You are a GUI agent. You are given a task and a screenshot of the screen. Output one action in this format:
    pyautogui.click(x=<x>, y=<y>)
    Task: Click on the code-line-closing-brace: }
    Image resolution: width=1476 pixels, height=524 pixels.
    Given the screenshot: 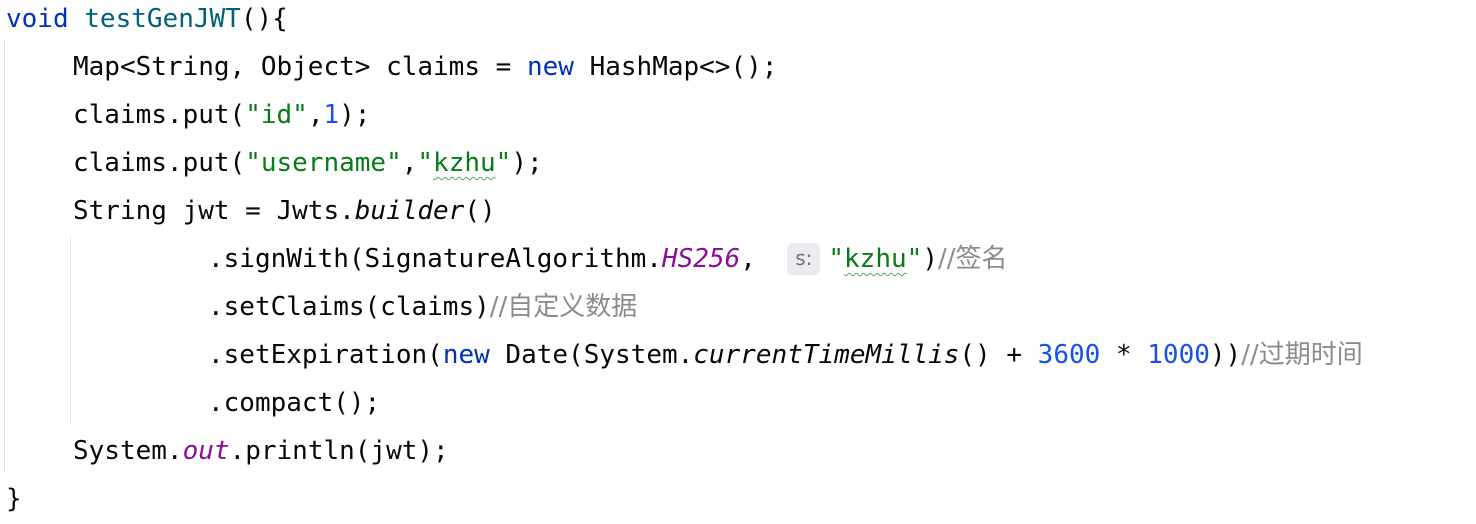 What is the action you would take?
    pyautogui.click(x=14, y=499)
    